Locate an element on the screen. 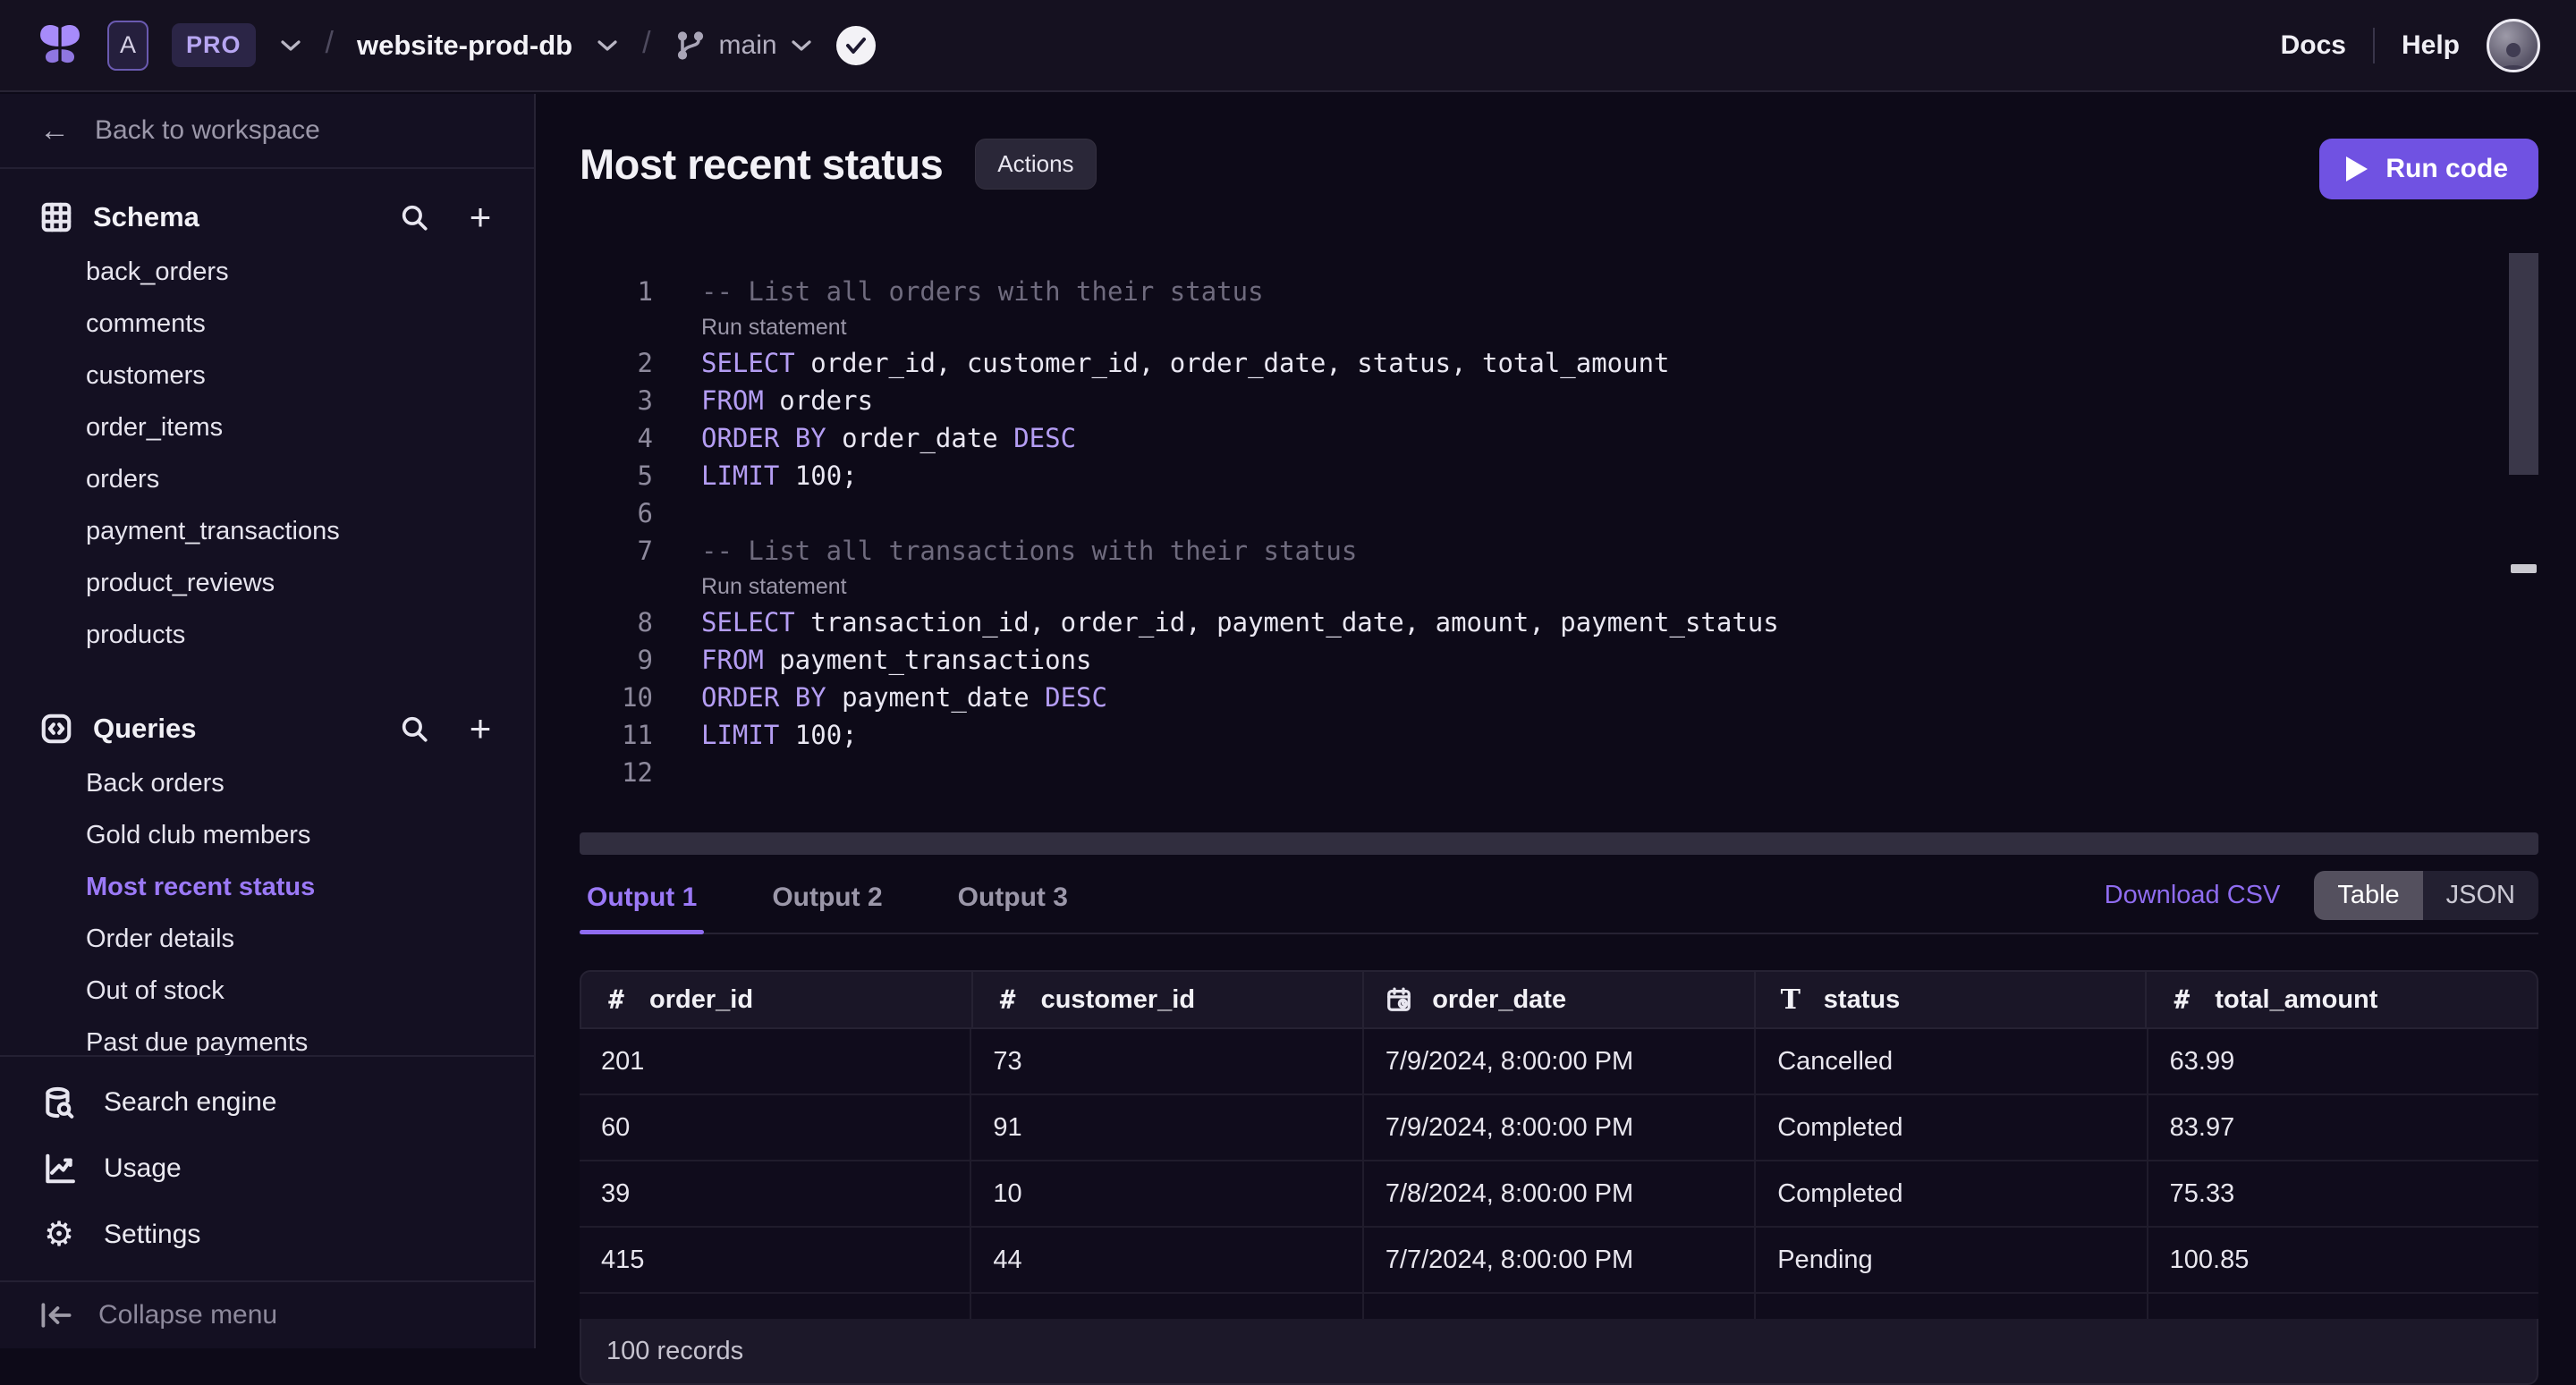 Image resolution: width=2576 pixels, height=1385 pixels. table-cell: Pending is located at coordinates (1950, 1260).